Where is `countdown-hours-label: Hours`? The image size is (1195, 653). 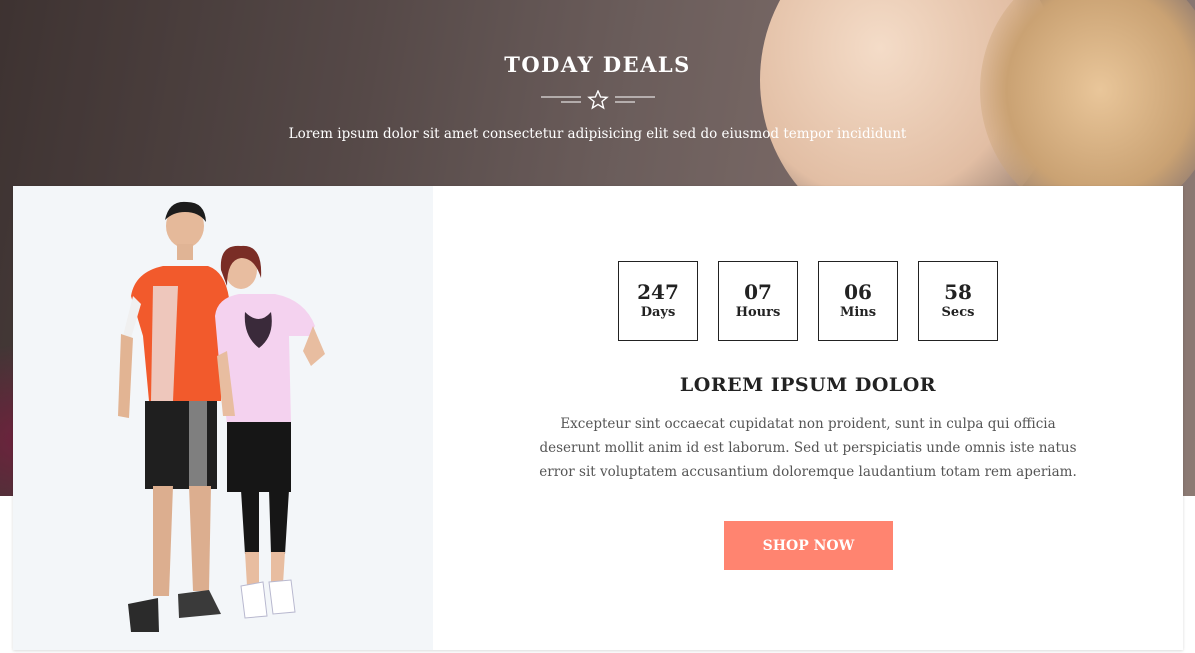
countdown-hours-label: Hours is located at coordinates (758, 312).